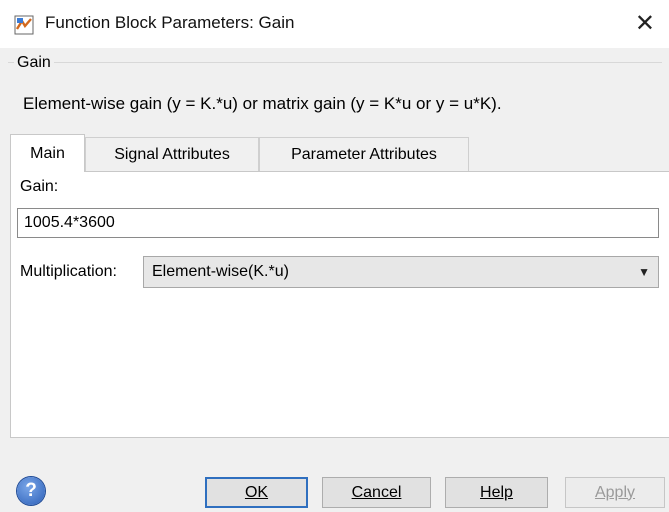 Image resolution: width=669 pixels, height=512 pixels. I want to click on close-icon: ✕, so click(645, 24).